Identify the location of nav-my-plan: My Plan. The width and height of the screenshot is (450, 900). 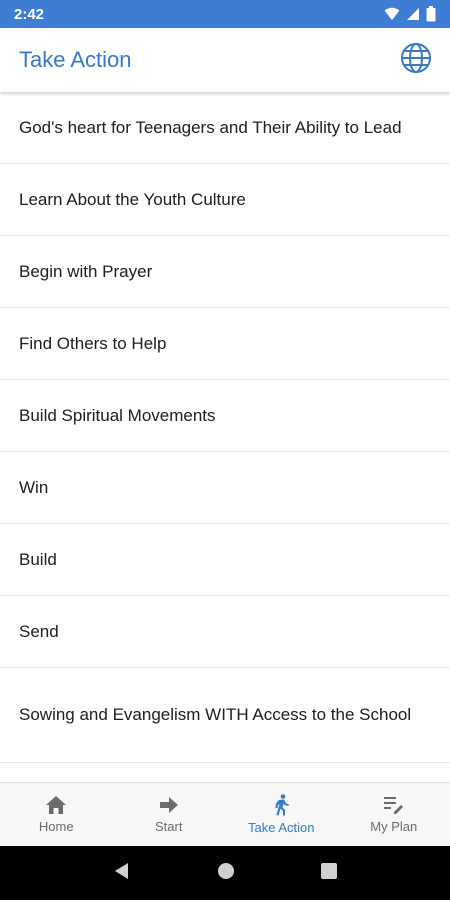
(394, 814).